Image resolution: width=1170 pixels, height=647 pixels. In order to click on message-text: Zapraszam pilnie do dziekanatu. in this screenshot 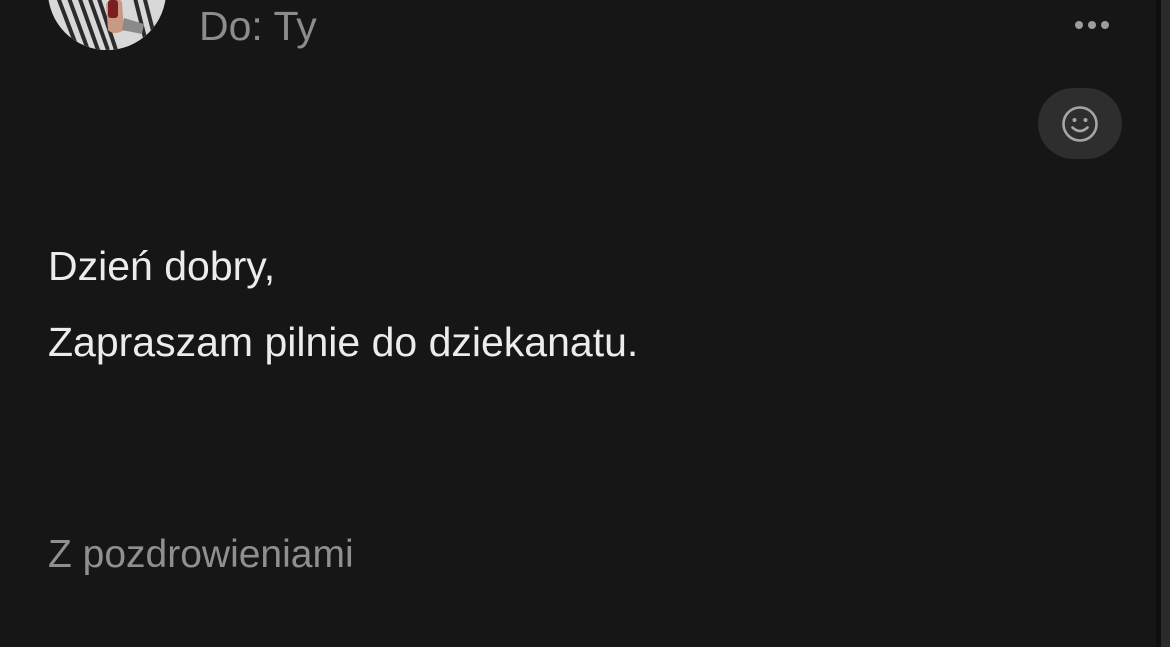, I will do `click(343, 342)`.